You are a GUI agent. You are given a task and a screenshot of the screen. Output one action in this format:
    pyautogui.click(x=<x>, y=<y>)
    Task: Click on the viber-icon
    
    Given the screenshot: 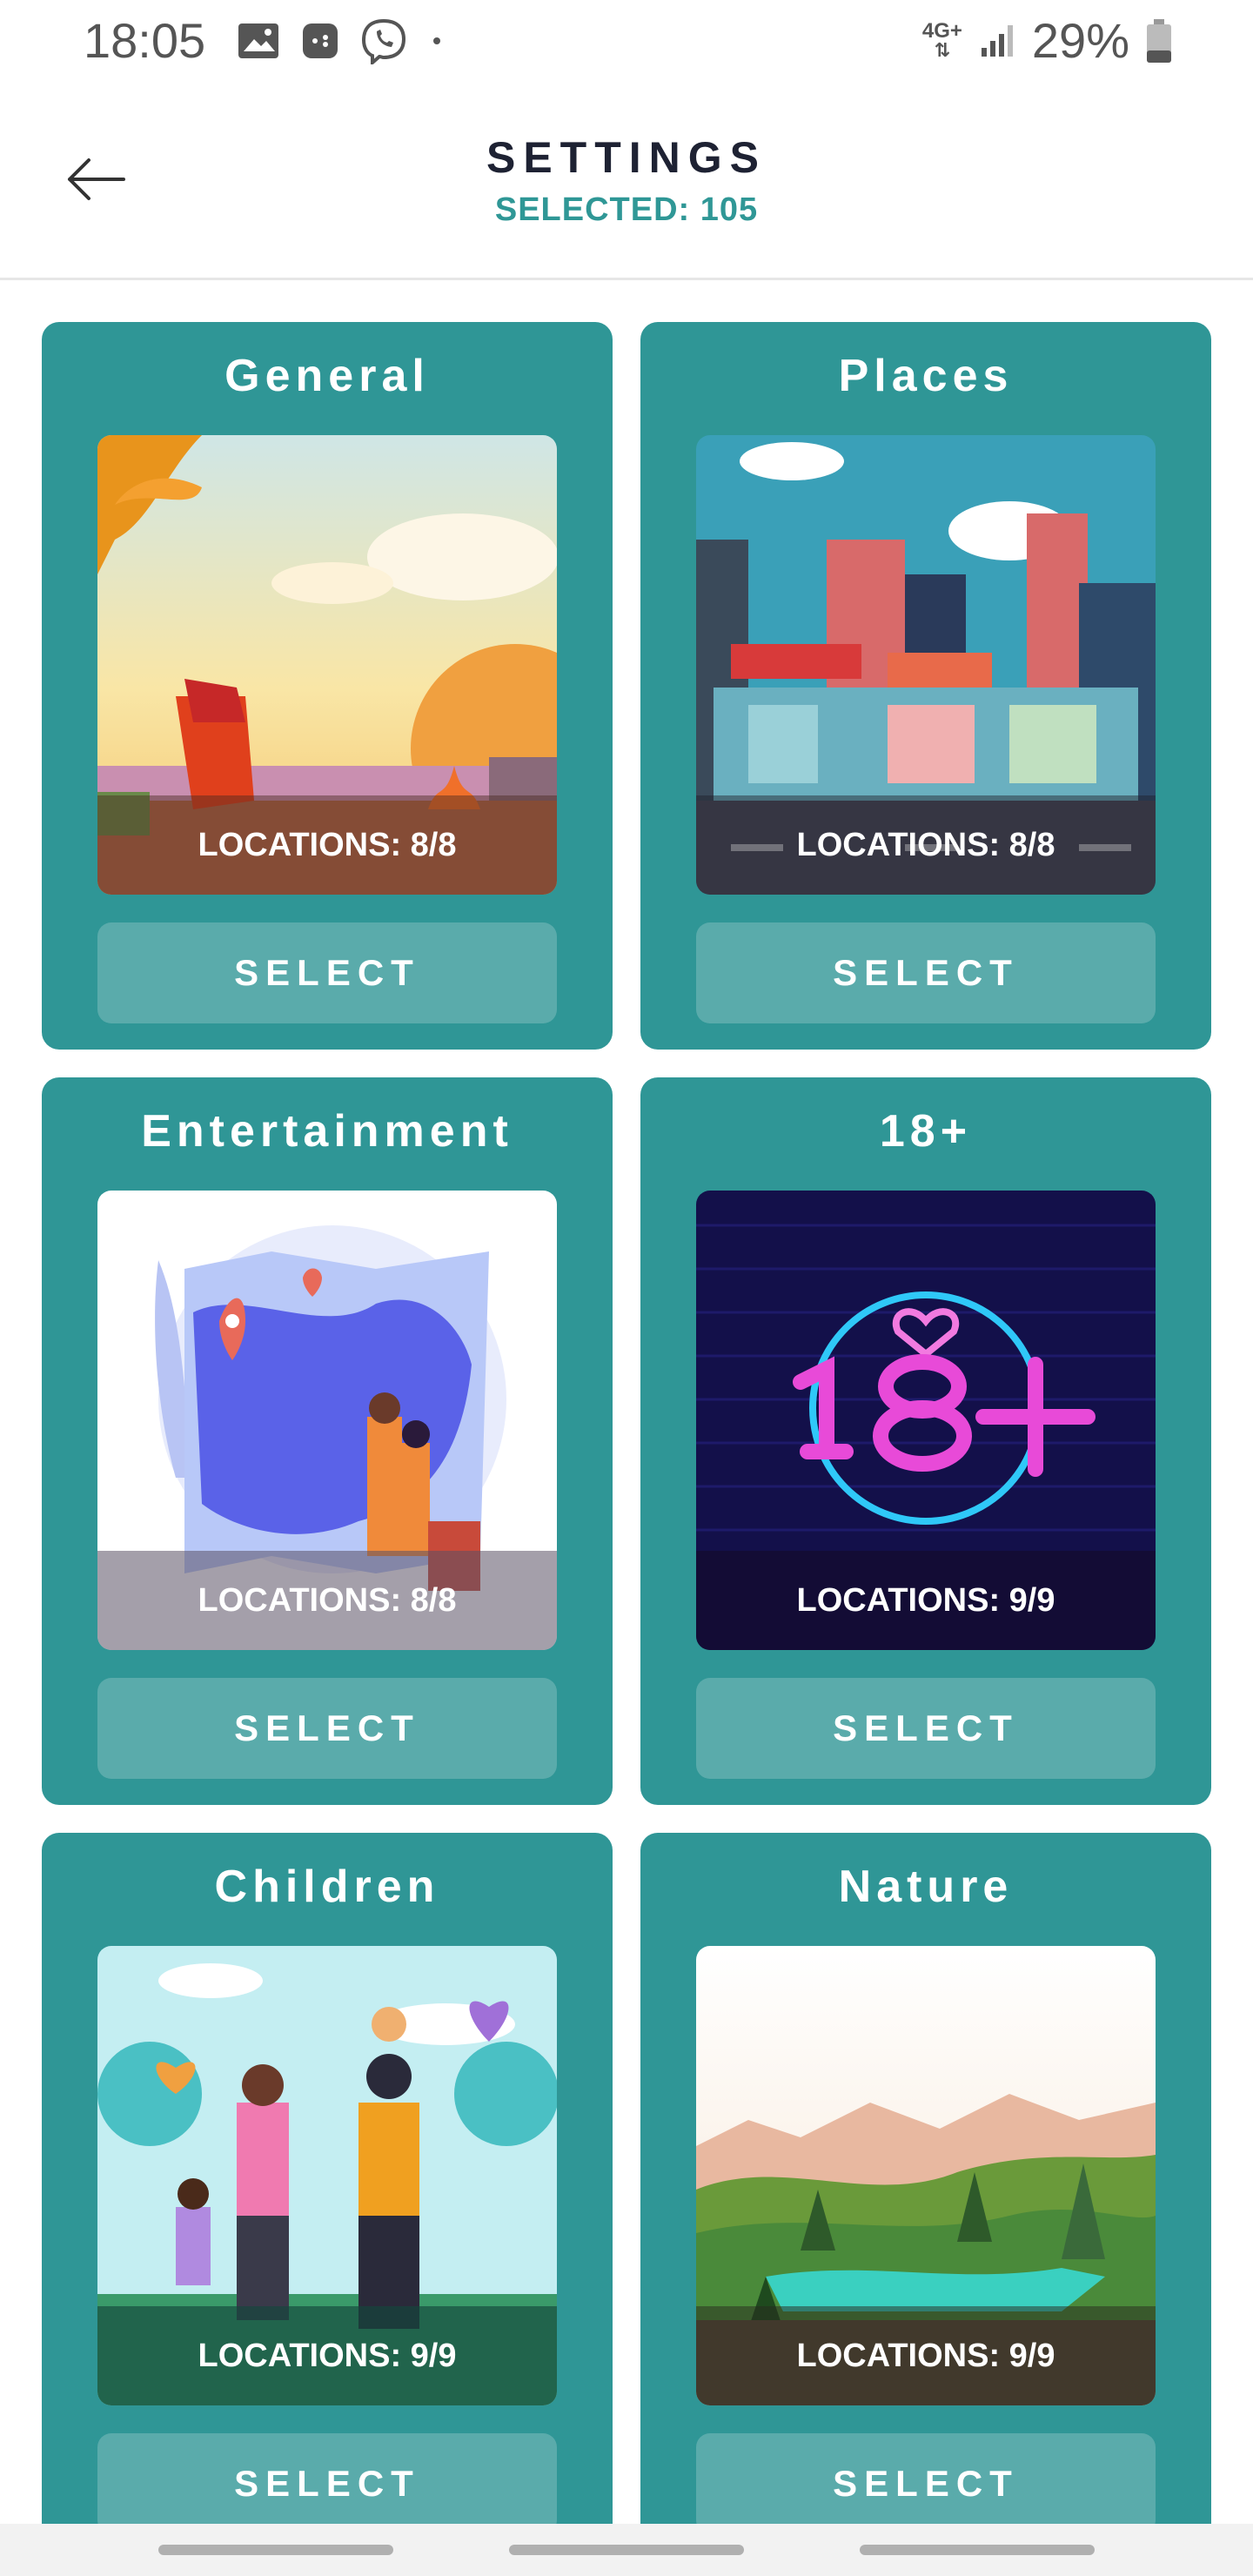 What is the action you would take?
    pyautogui.click(x=383, y=40)
    